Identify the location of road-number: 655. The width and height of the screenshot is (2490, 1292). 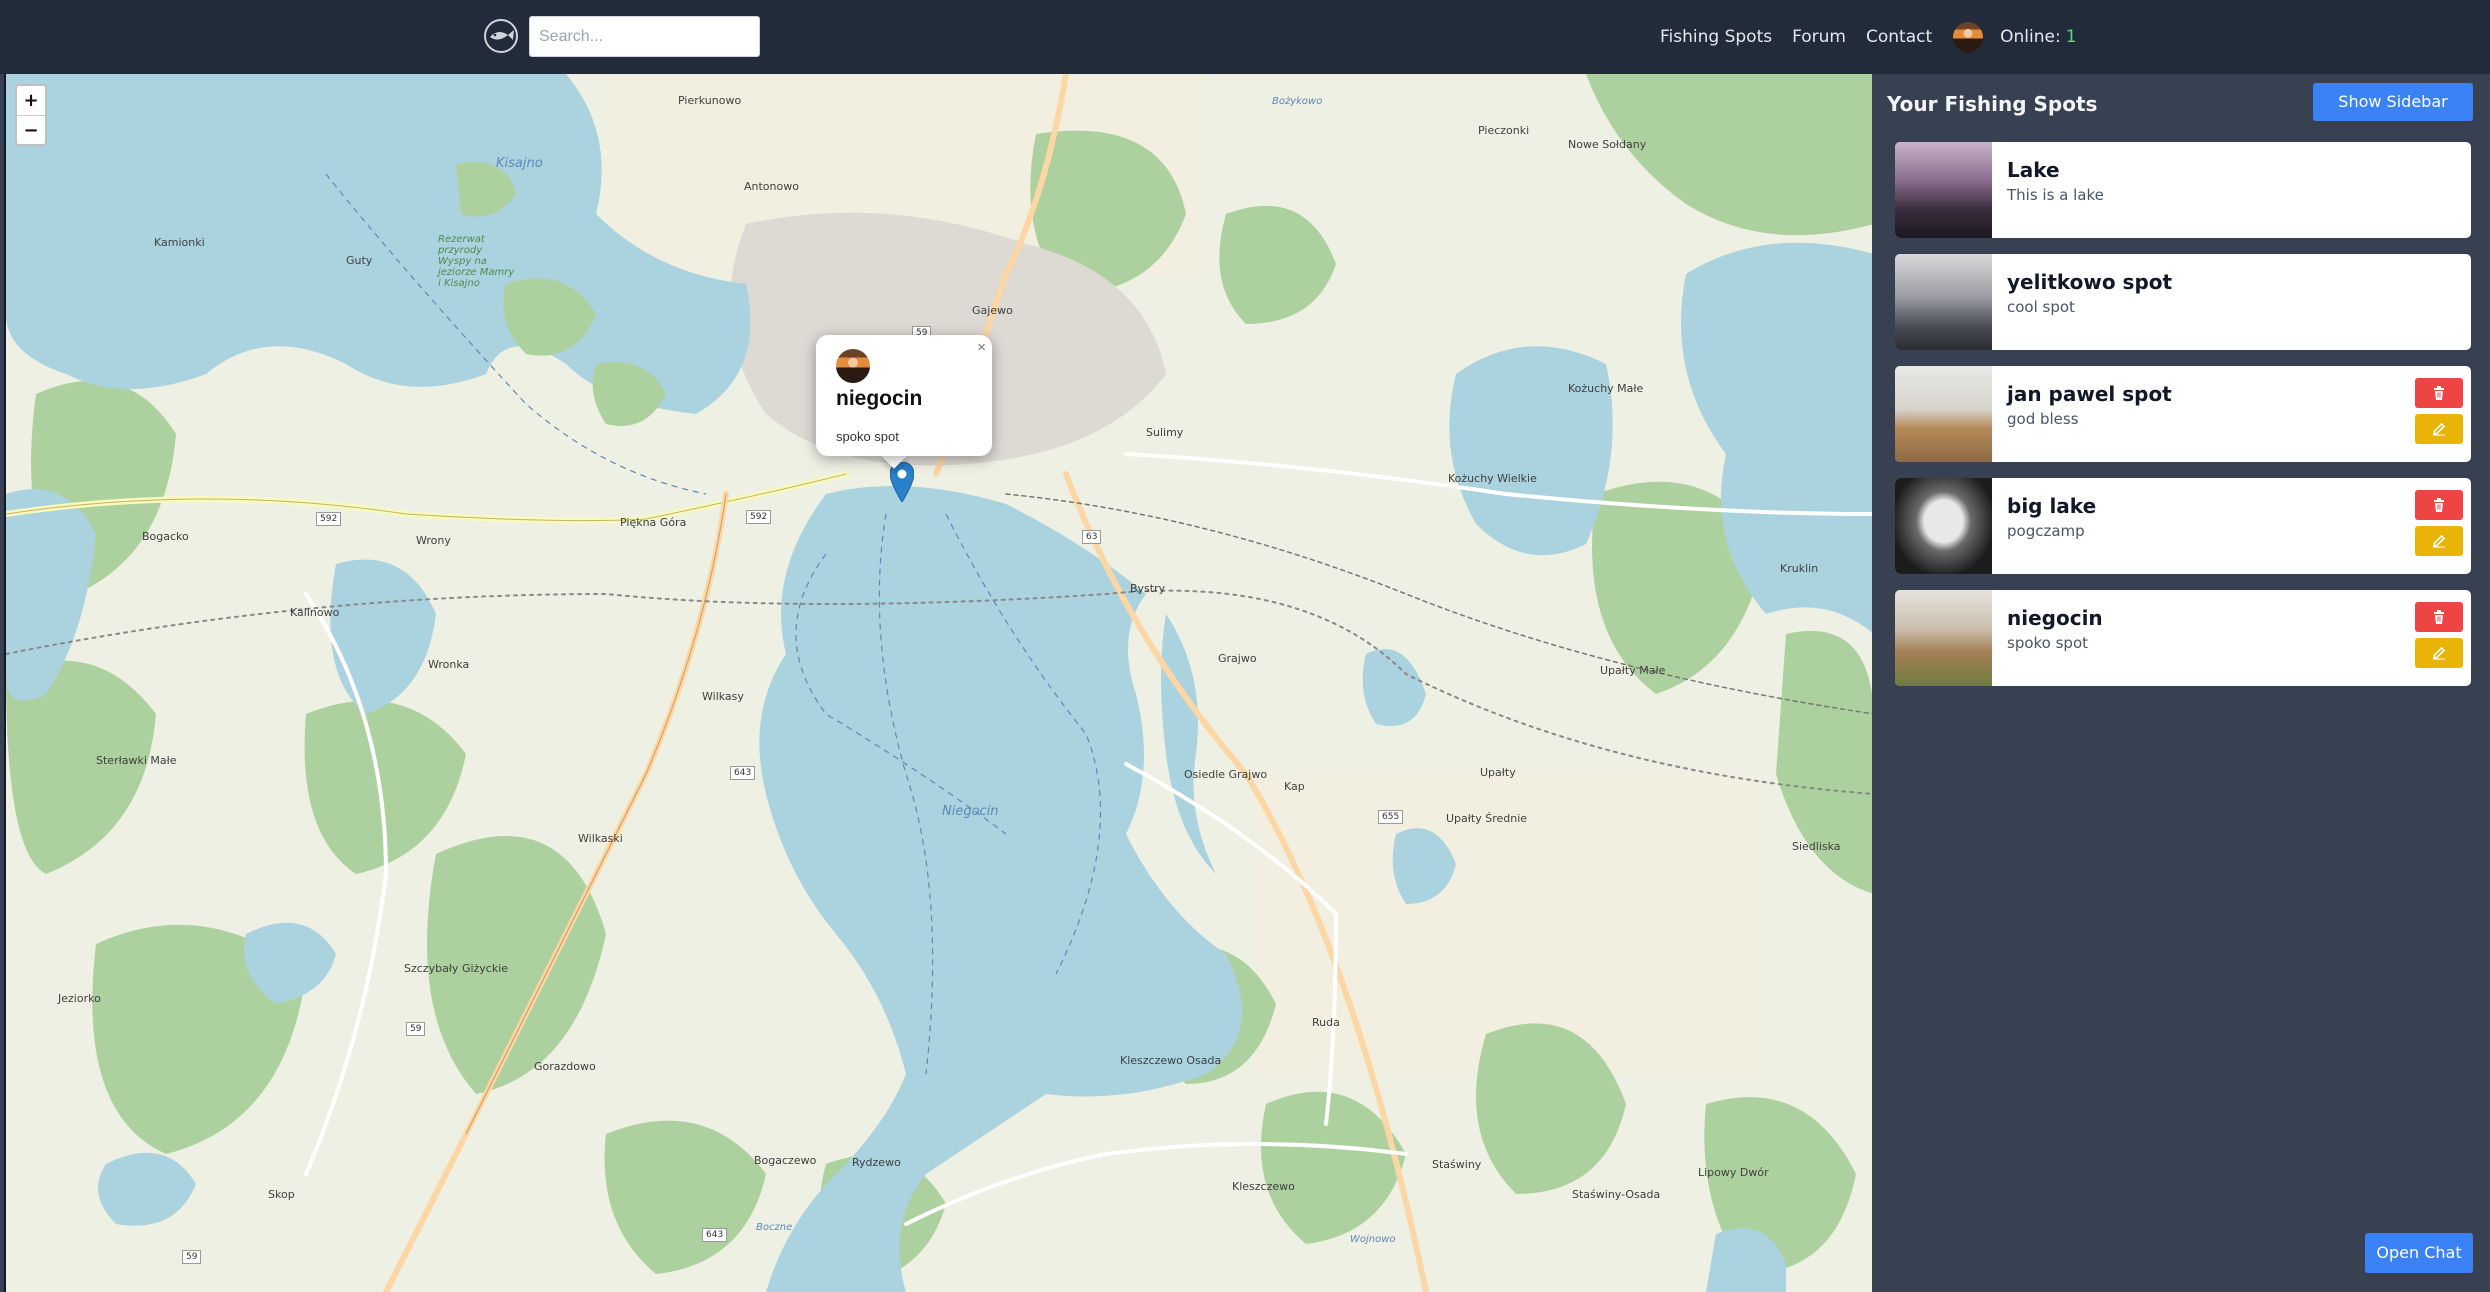
(1391, 817).